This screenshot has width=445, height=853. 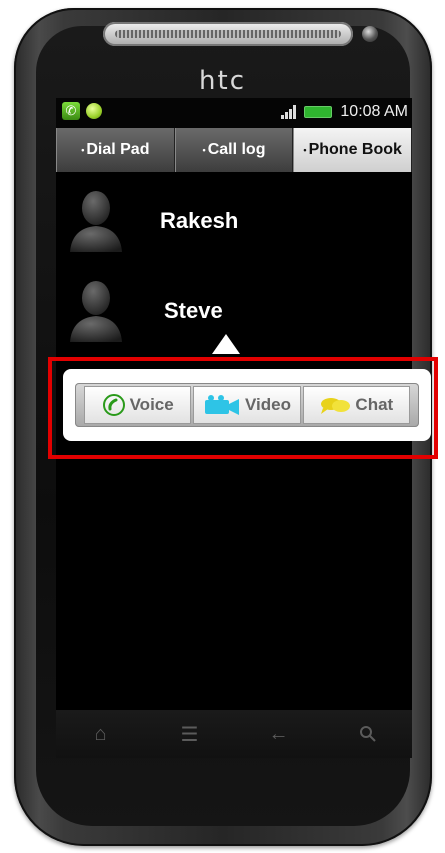 I want to click on app-notification-icon, so click(x=94, y=111).